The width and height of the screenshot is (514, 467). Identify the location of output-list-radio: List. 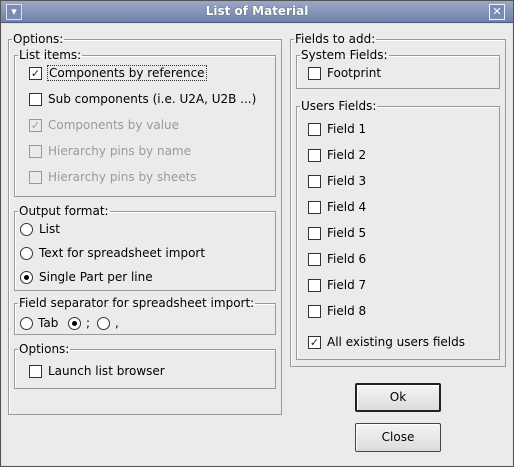
(40, 229).